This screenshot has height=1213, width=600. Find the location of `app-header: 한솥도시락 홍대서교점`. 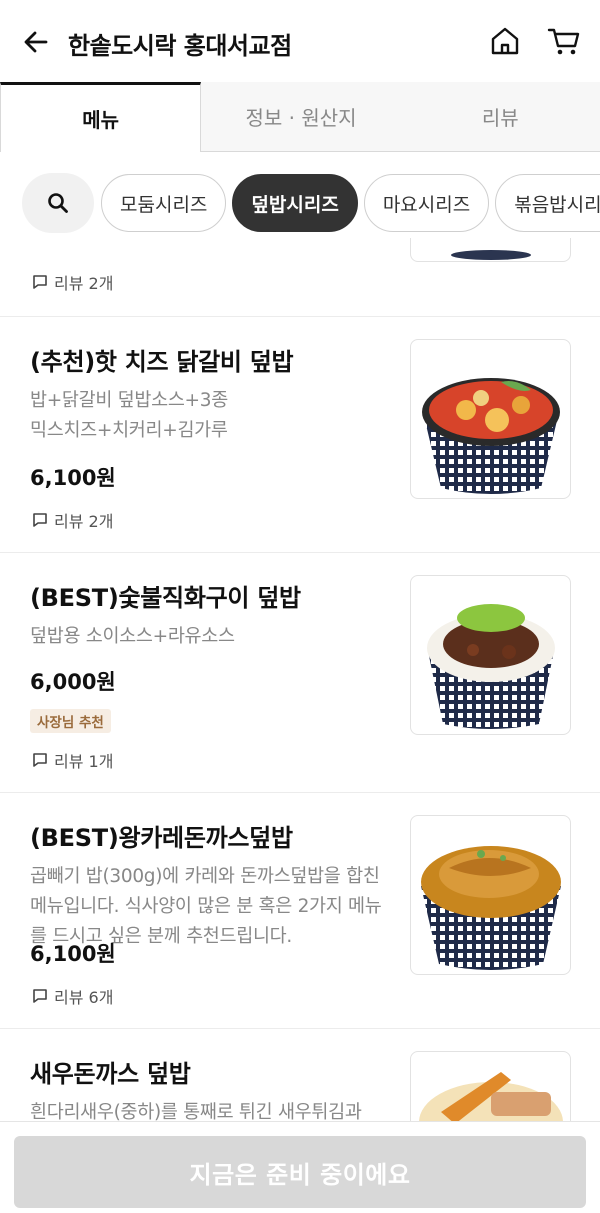

app-header: 한솥도시락 홍대서교점 is located at coordinates (300, 41).